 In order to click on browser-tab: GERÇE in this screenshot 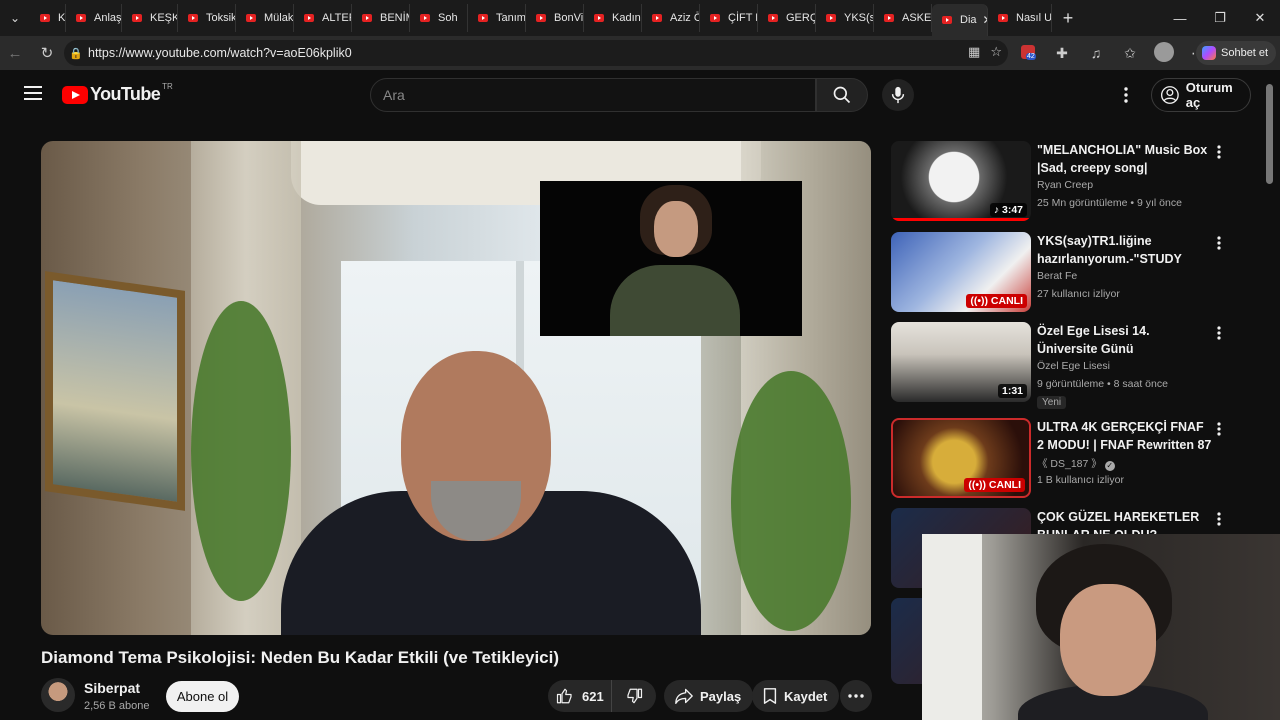, I will do `click(787, 18)`.